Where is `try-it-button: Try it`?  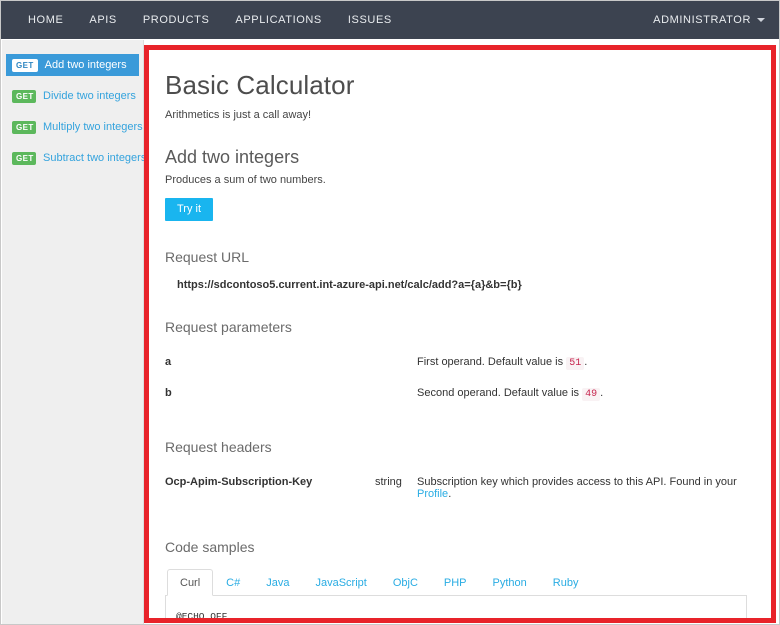
try-it-button: Try it is located at coordinates (189, 209).